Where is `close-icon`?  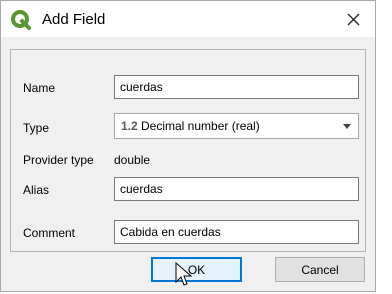
close-icon is located at coordinates (353, 19).